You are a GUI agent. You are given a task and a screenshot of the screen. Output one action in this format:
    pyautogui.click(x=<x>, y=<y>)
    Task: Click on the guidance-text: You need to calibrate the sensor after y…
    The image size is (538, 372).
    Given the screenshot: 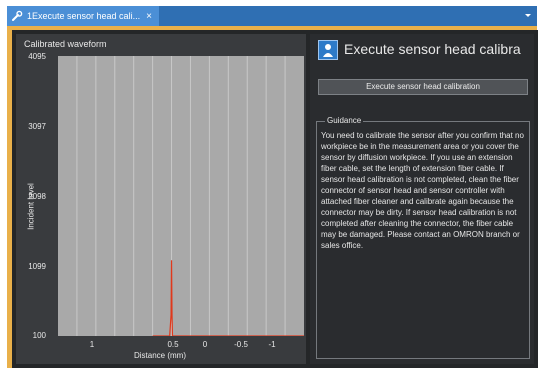 What is the action you would take?
    pyautogui.click(x=422, y=190)
    